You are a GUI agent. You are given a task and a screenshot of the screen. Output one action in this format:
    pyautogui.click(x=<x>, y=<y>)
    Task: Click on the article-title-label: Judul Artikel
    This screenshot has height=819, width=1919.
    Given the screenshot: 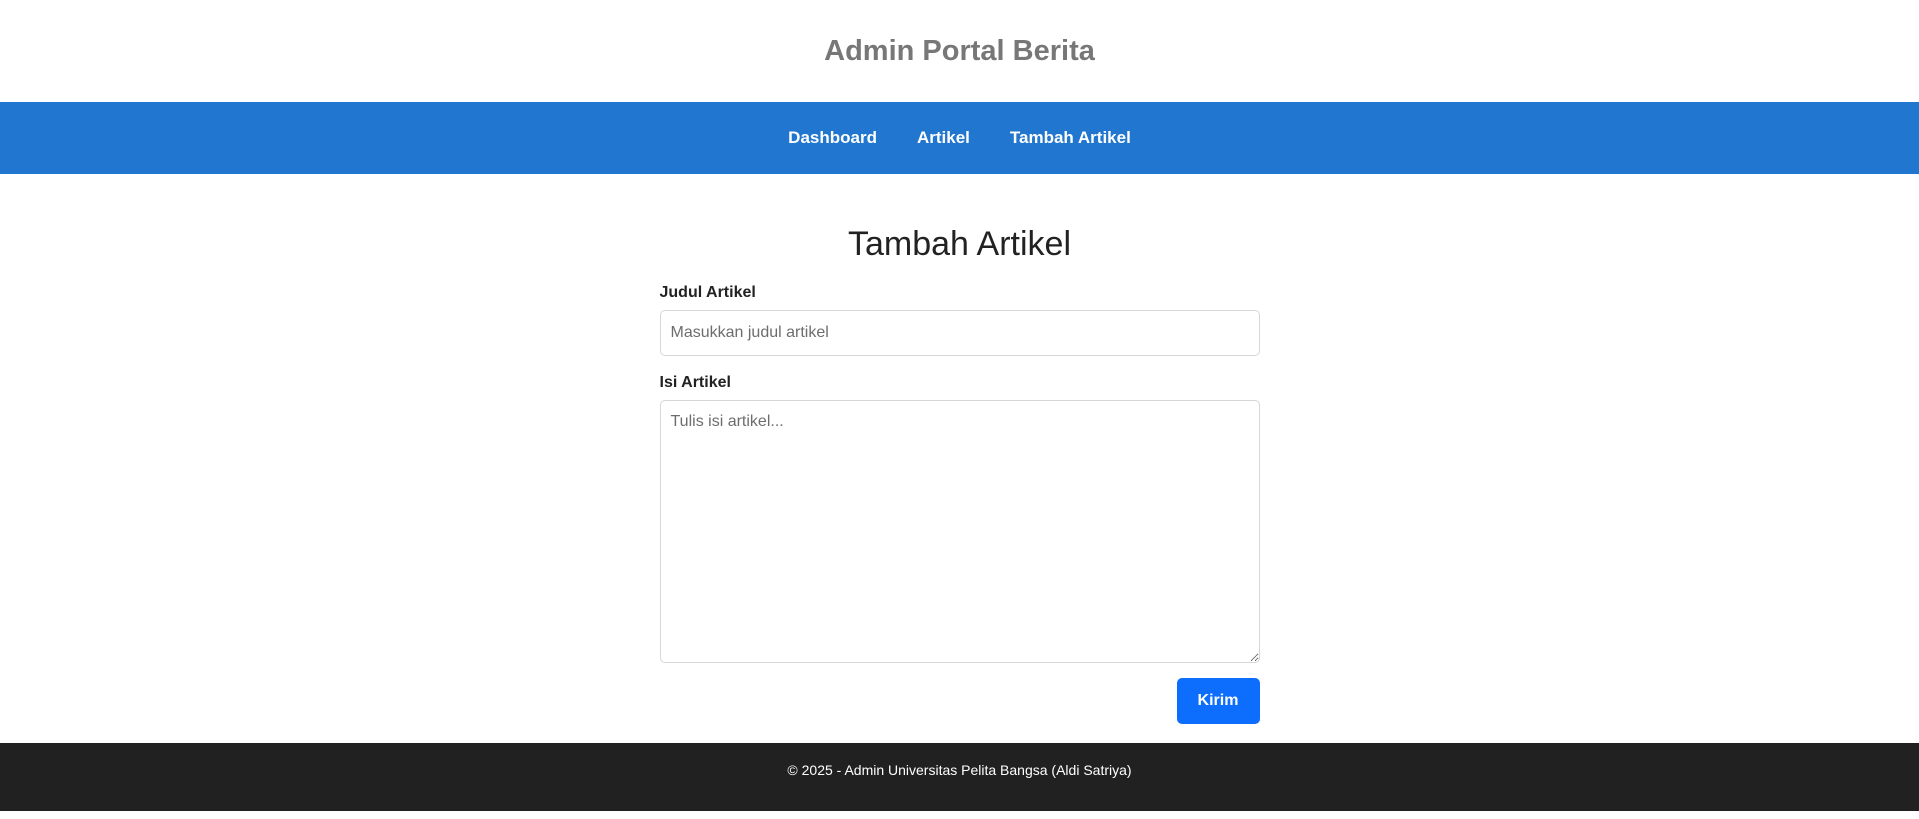 What is the action you would take?
    pyautogui.click(x=707, y=292)
    